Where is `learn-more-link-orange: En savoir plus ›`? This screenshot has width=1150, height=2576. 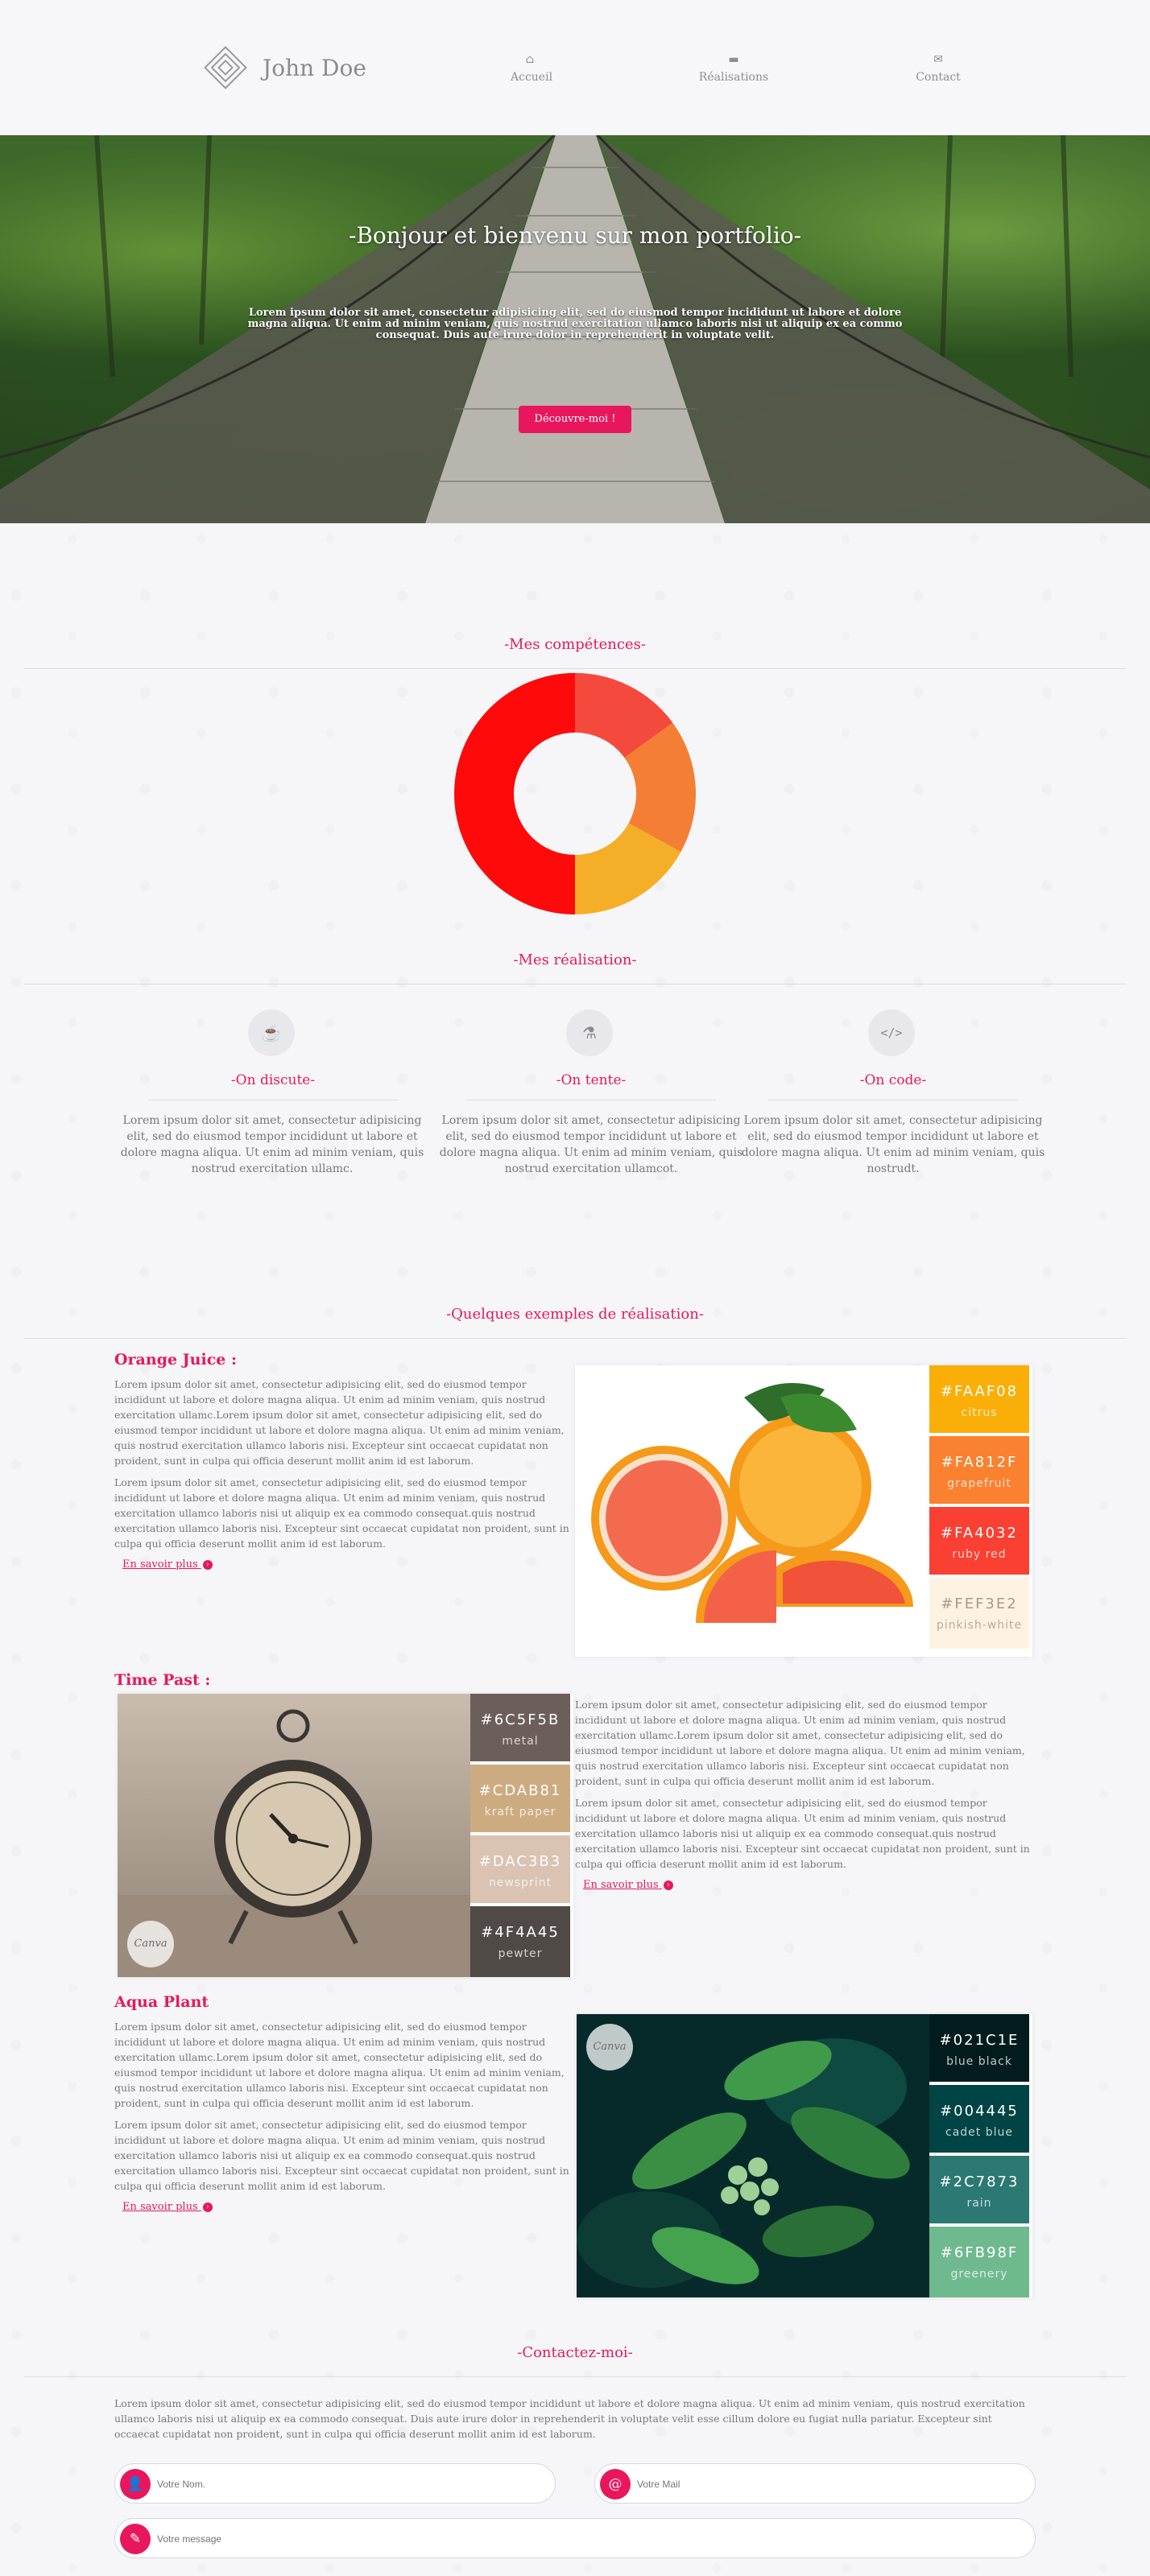
learn-more-link-orange: En savoir plus › is located at coordinates (167, 1564).